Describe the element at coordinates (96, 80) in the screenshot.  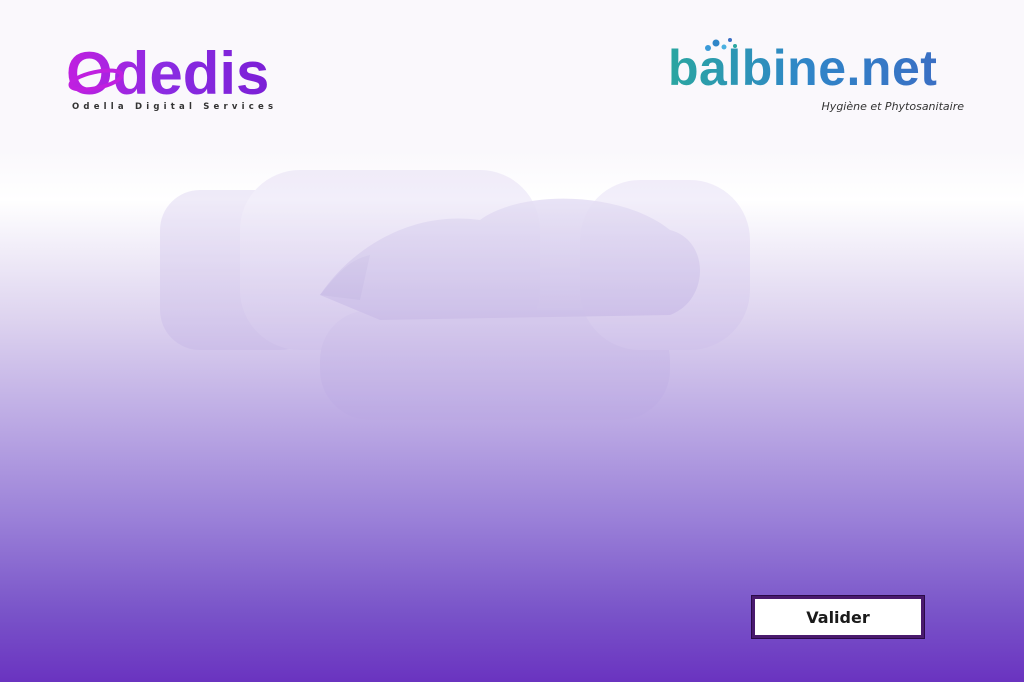
I see `swoosh-icon` at that location.